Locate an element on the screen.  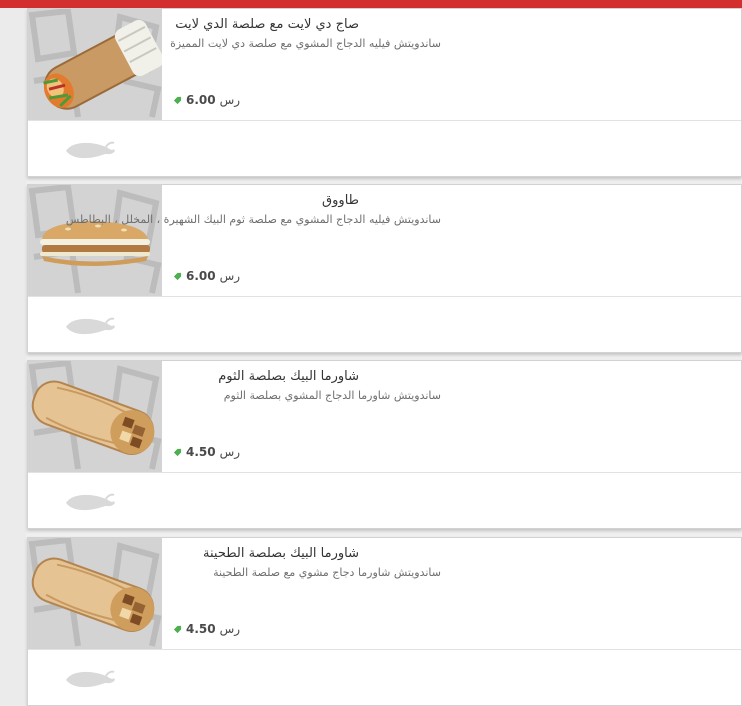
wrap-sandwich-image is located at coordinates (95, 64).